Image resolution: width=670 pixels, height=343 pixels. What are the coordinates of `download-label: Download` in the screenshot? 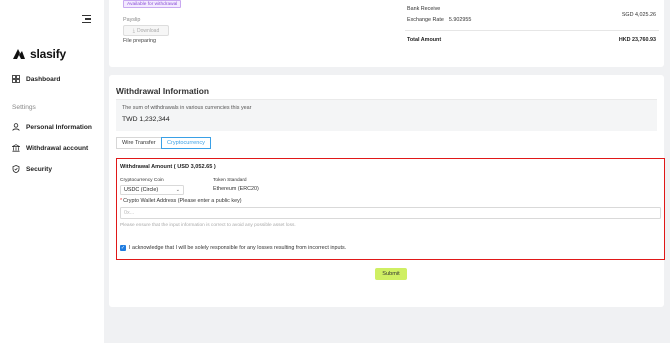 It's located at (148, 30).